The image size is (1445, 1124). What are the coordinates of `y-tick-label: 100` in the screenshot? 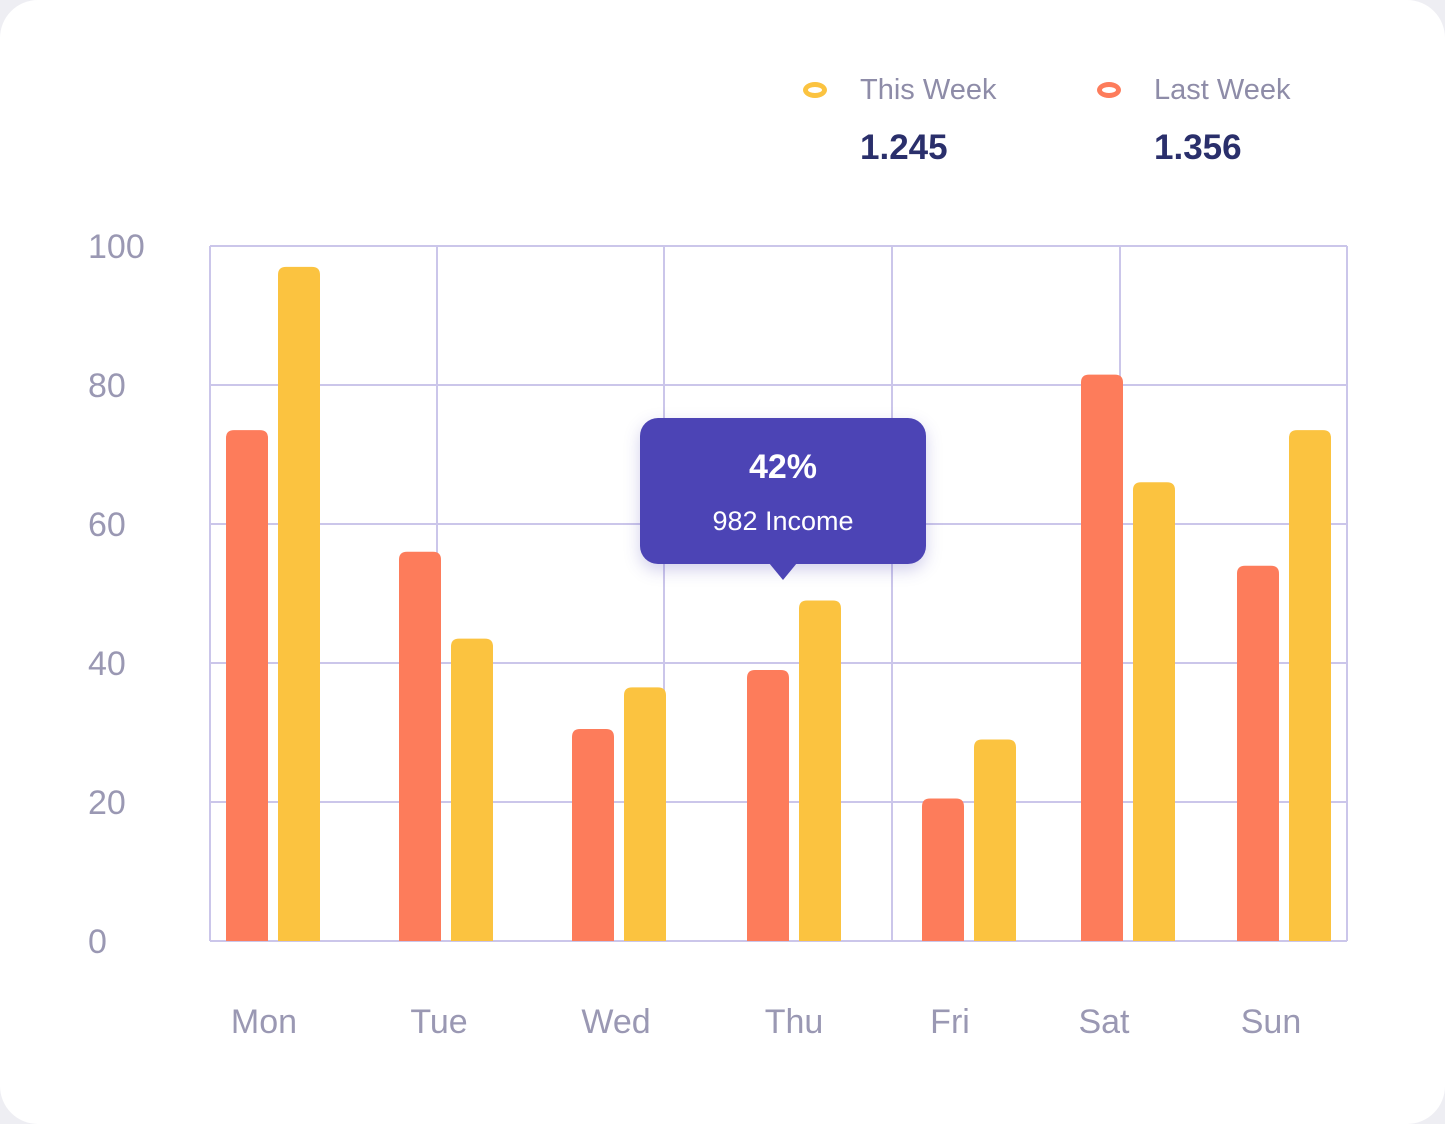 It's located at (116, 247).